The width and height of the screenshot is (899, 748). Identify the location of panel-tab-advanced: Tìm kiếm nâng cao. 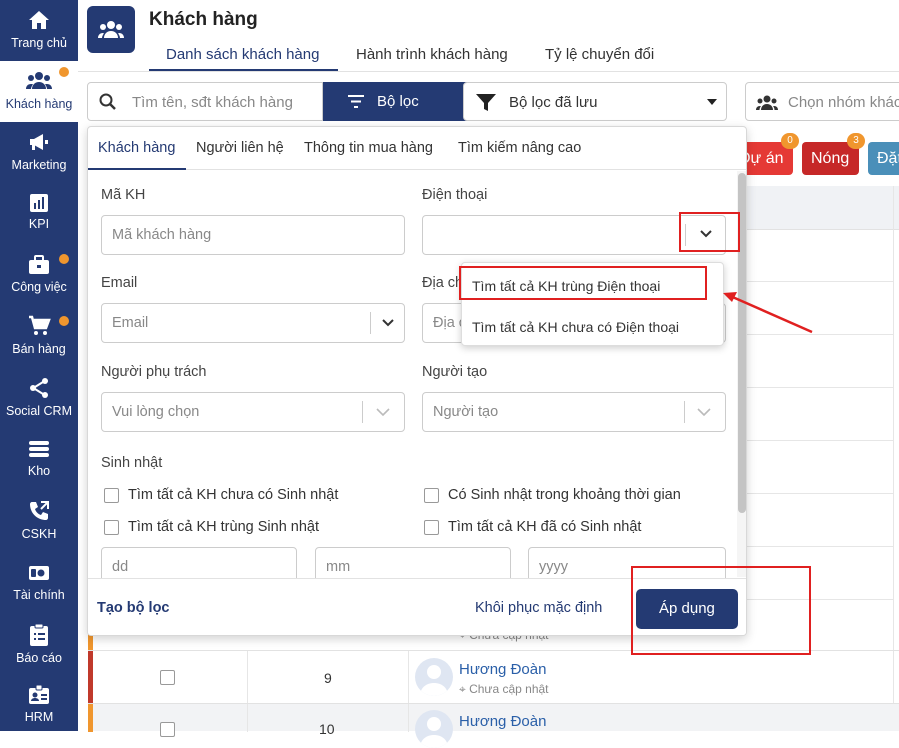
(519, 148).